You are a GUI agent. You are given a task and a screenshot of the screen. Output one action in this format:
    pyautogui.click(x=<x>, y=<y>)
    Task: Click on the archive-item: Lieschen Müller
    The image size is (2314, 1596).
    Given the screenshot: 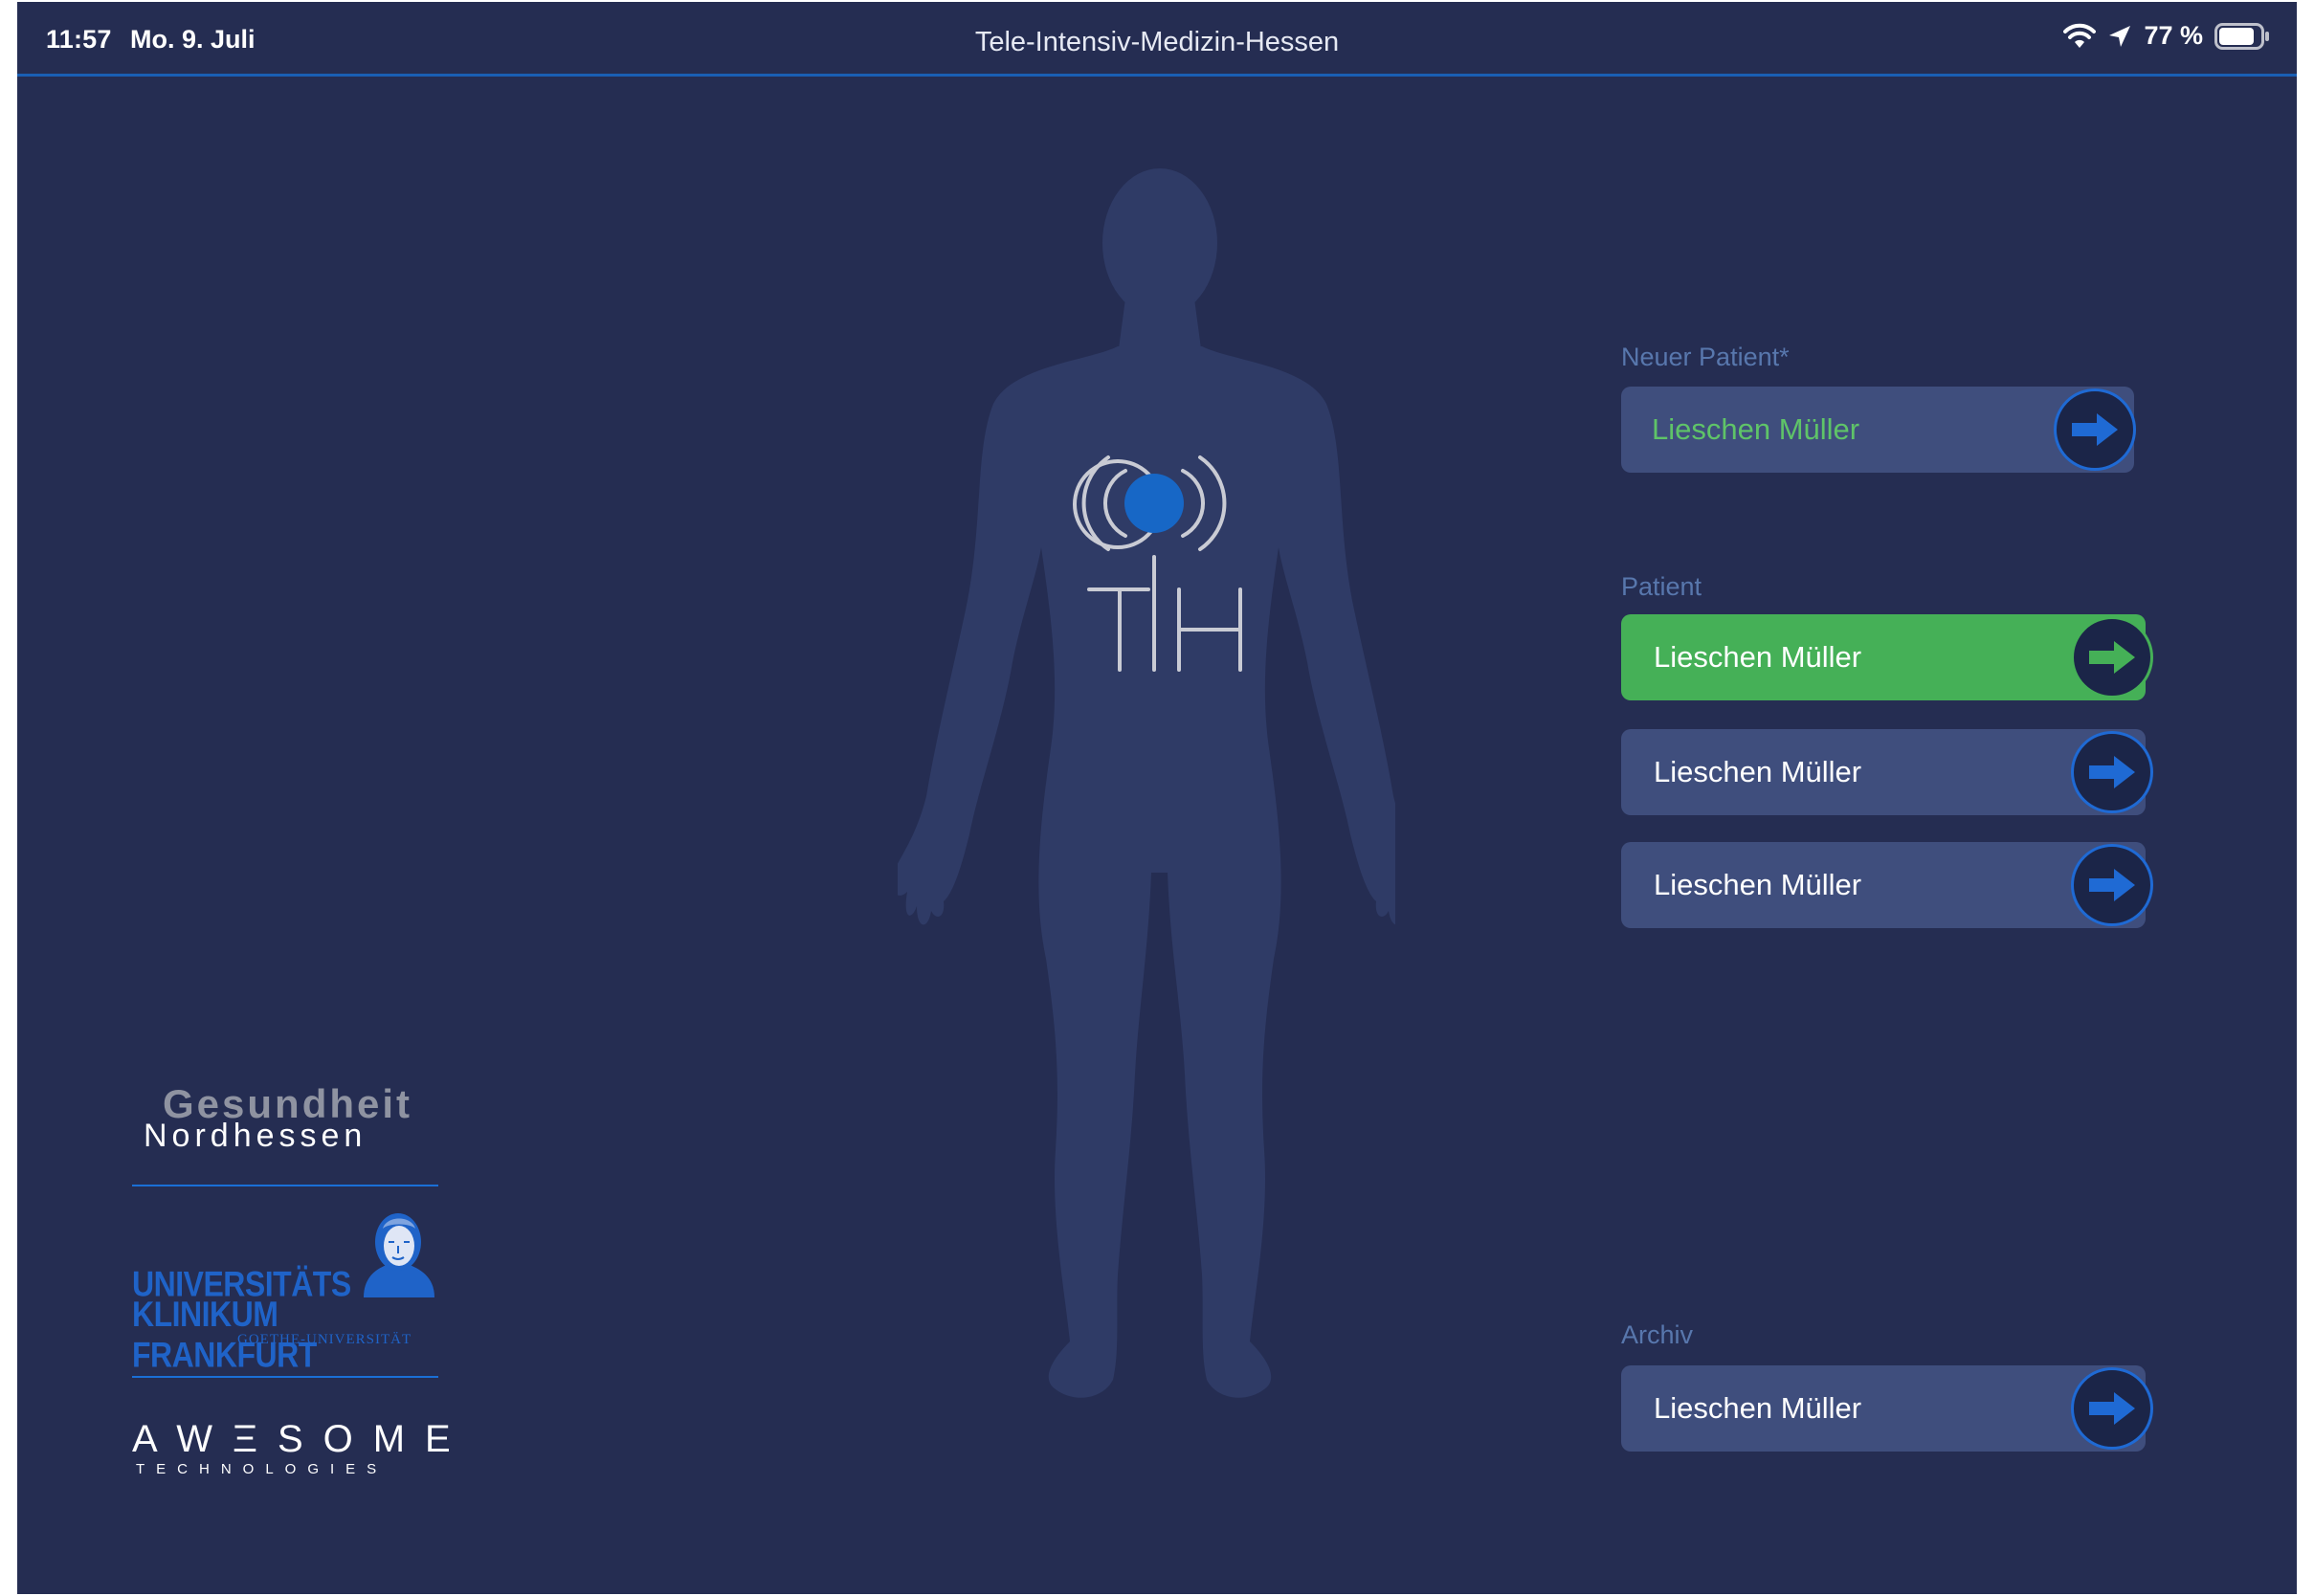 What is the action you would take?
    pyautogui.click(x=1887, y=1409)
    